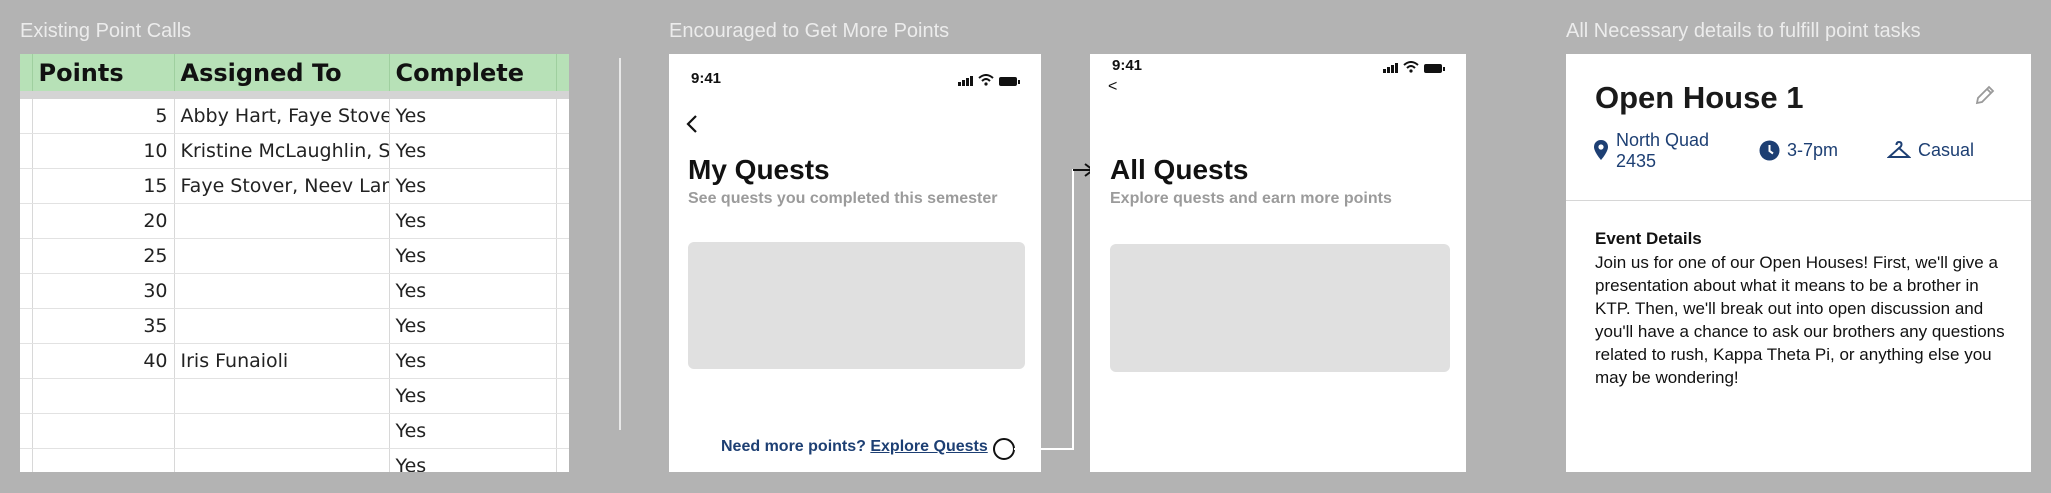 The width and height of the screenshot is (2051, 493). What do you see at coordinates (282, 151) in the screenshot?
I see `assigned-to-cell: Kristine McLaughlin, Sa` at bounding box center [282, 151].